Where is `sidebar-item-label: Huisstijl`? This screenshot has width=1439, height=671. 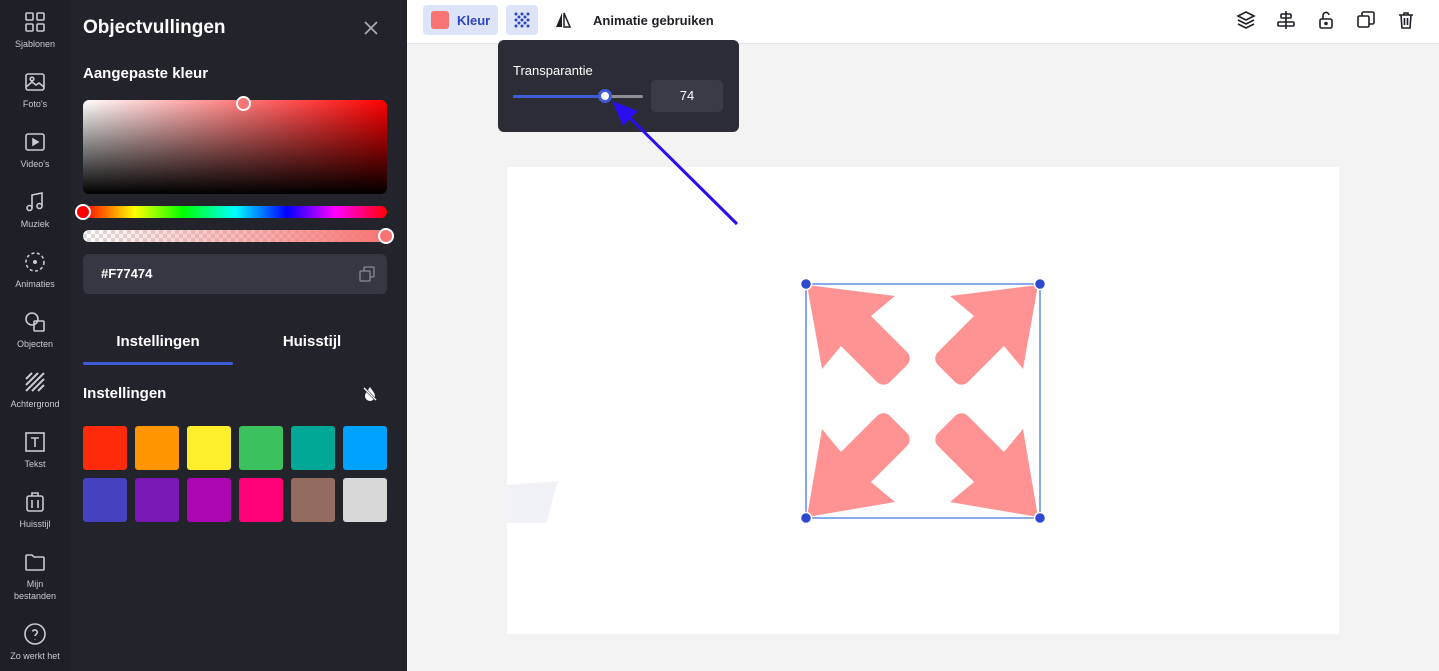 sidebar-item-label: Huisstijl is located at coordinates (35, 524).